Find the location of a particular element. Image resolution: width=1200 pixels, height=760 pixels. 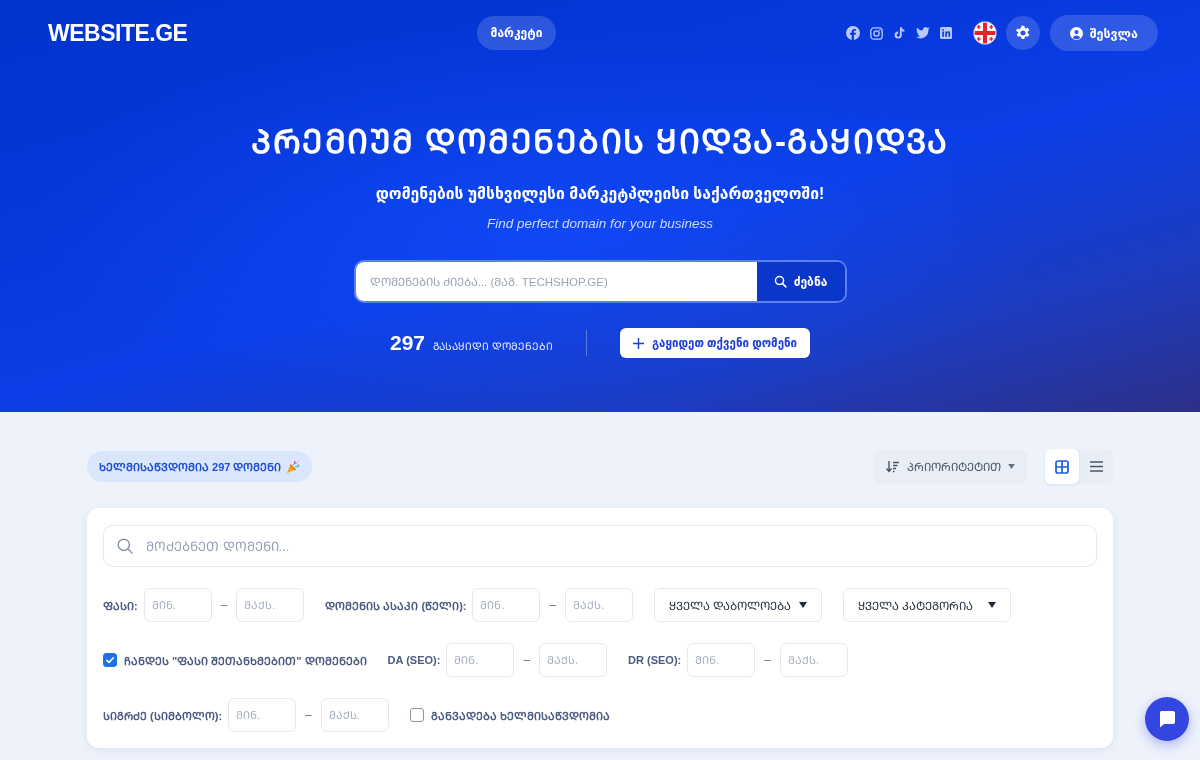

settings-icon is located at coordinates (1022, 33).